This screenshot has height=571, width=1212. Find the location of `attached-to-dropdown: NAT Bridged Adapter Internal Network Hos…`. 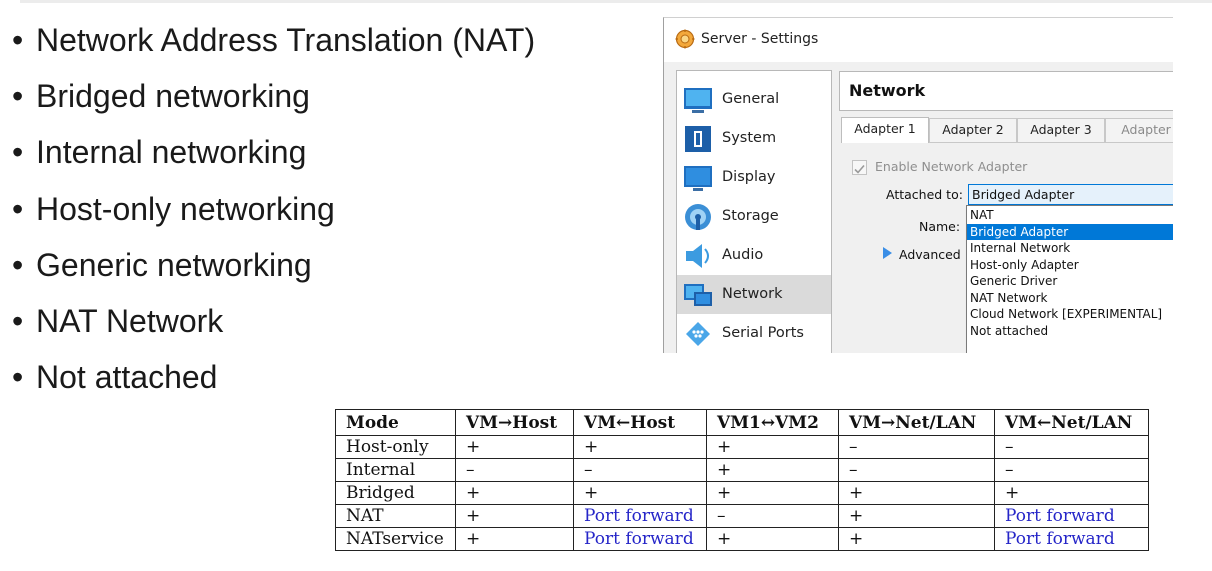

attached-to-dropdown: NAT Bridged Adapter Internal Network Hos… is located at coordinates (1069, 279).